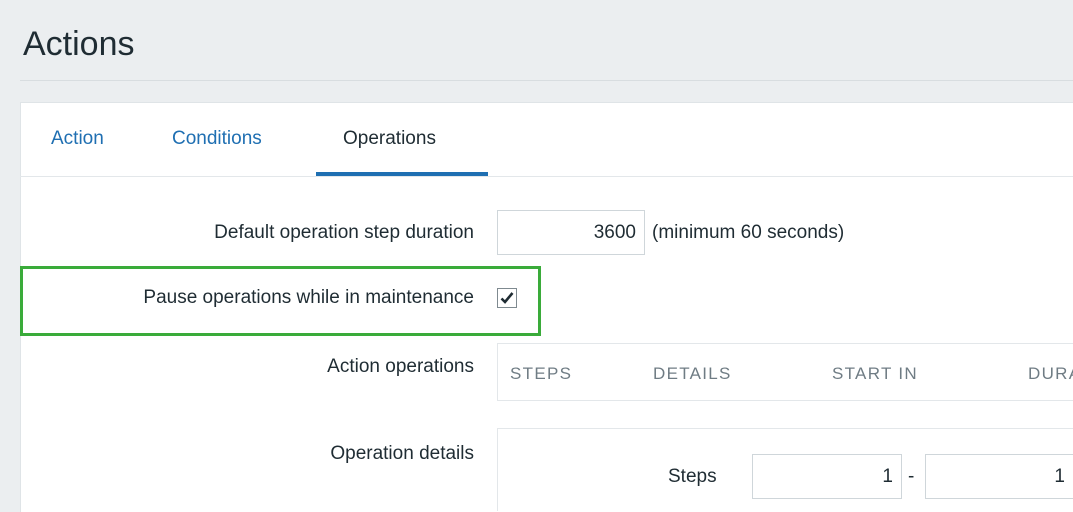 The image size is (1073, 512). I want to click on page-title: Actions, so click(79, 44).